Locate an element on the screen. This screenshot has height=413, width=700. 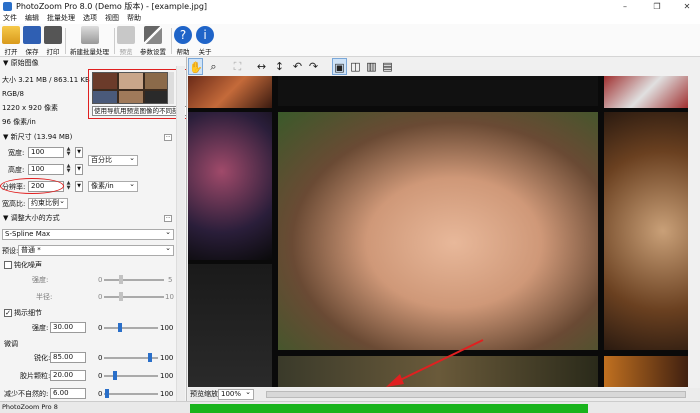
soften-radius-max: 10 is located at coordinates (169, 297).